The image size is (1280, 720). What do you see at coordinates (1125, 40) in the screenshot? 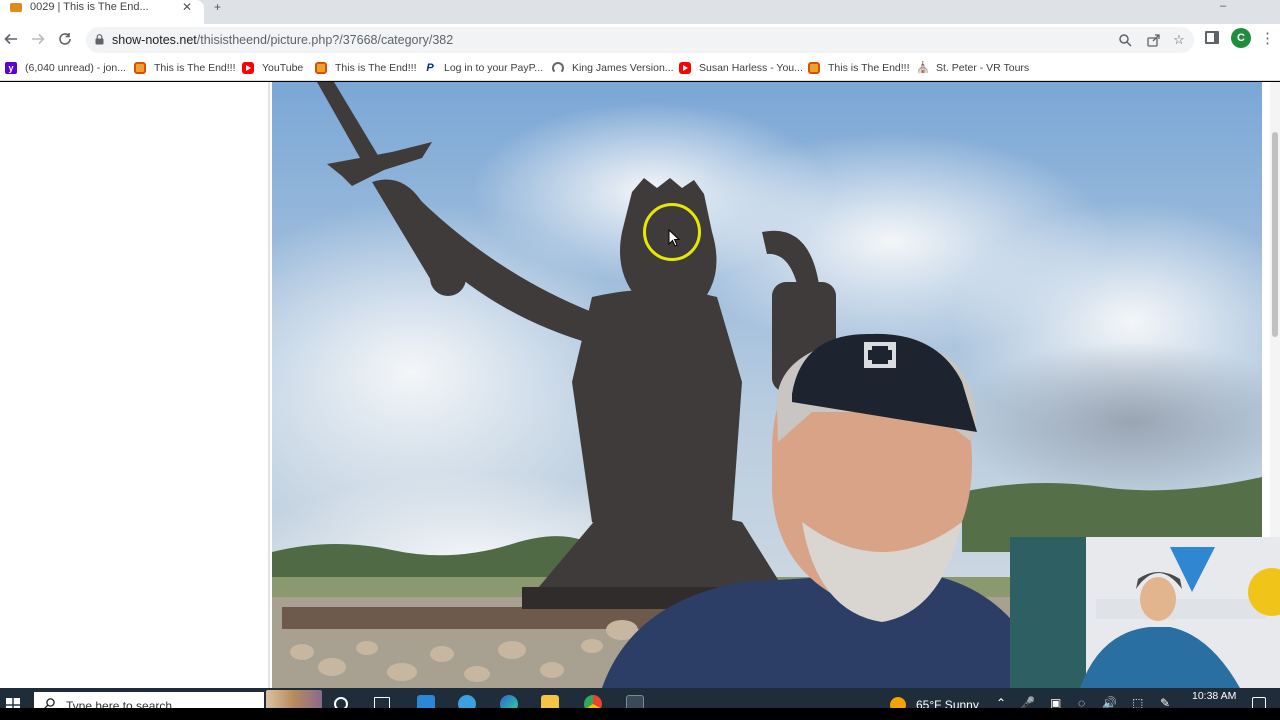
I see `zoom-icon` at bounding box center [1125, 40].